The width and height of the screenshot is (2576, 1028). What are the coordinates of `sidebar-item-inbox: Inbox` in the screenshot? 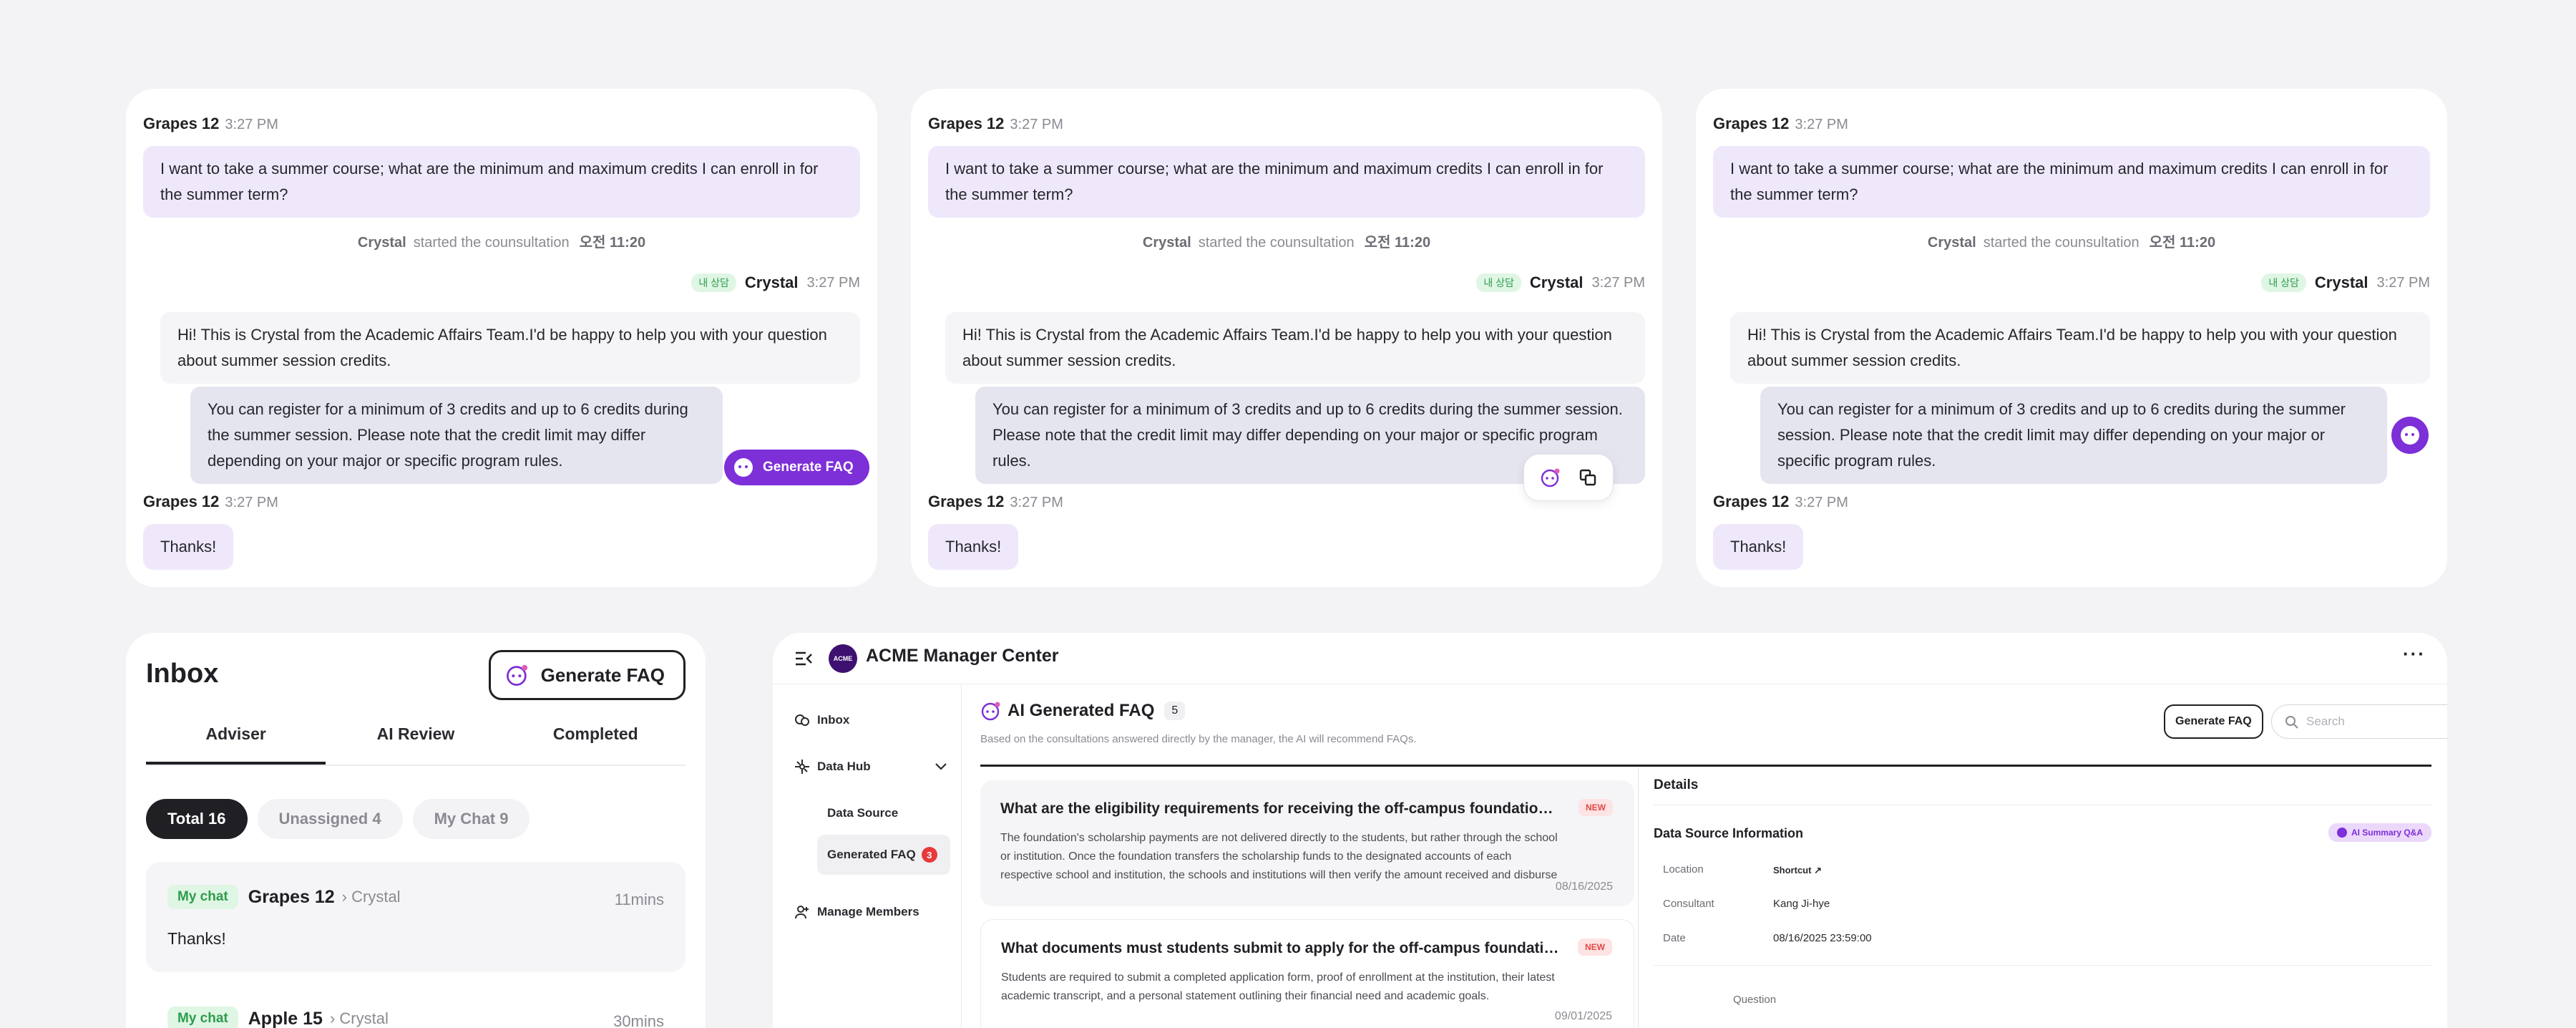 It's located at (822, 720).